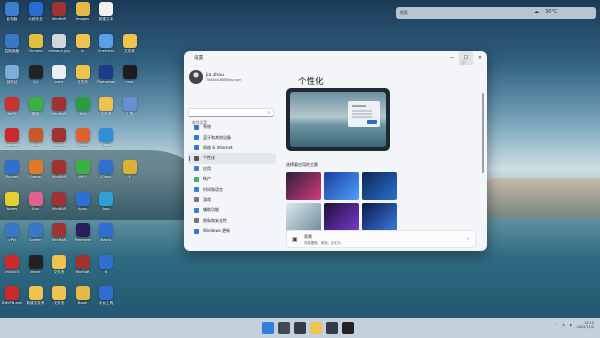  I want to click on desktop-icon: Apps, so click(83, 206).